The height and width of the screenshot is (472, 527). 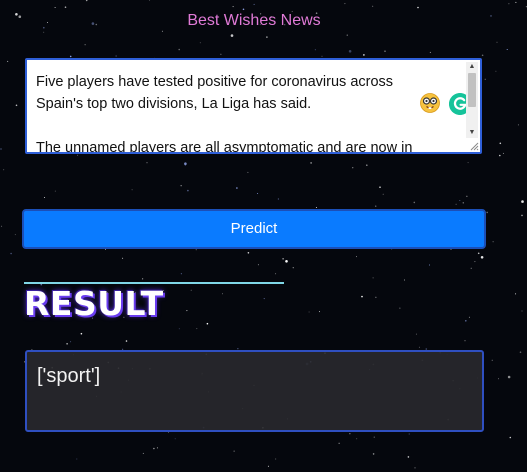 I want to click on scroll-down-arrow-icon: ▼, so click(x=472, y=133).